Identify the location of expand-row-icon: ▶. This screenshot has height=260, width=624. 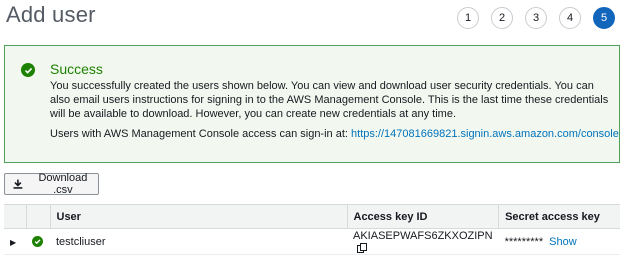
(13, 242).